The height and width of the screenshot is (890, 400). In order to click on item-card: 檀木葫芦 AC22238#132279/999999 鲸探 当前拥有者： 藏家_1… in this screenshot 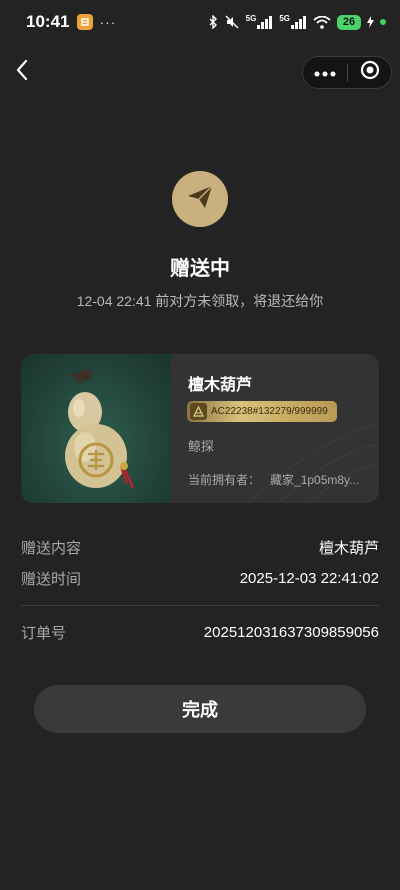, I will do `click(200, 428)`.